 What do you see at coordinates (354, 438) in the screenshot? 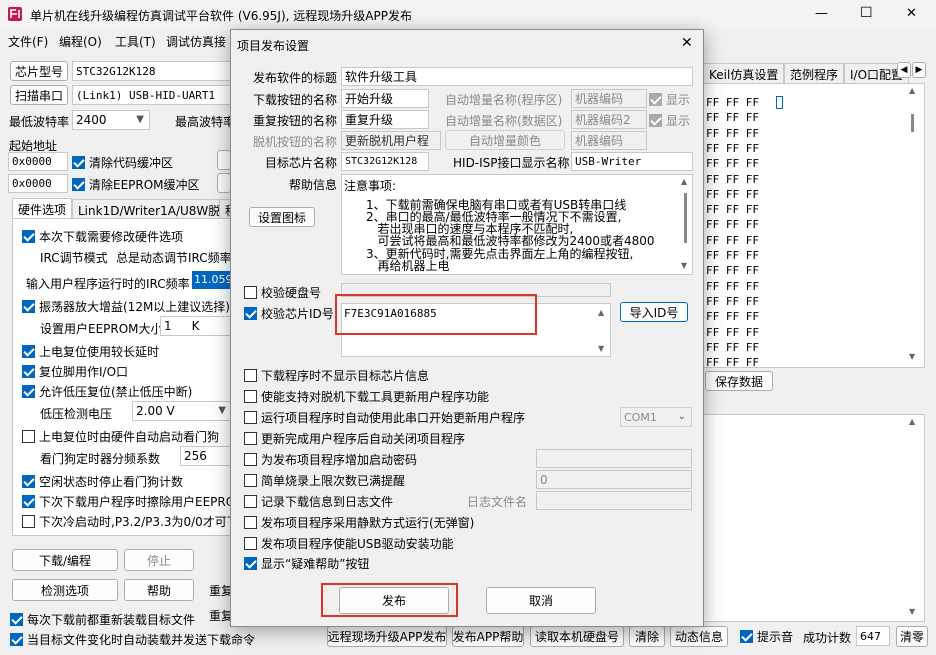
I see `auto-close-checkbox: 更新完成用户程序后自动关闭项目程序` at bounding box center [354, 438].